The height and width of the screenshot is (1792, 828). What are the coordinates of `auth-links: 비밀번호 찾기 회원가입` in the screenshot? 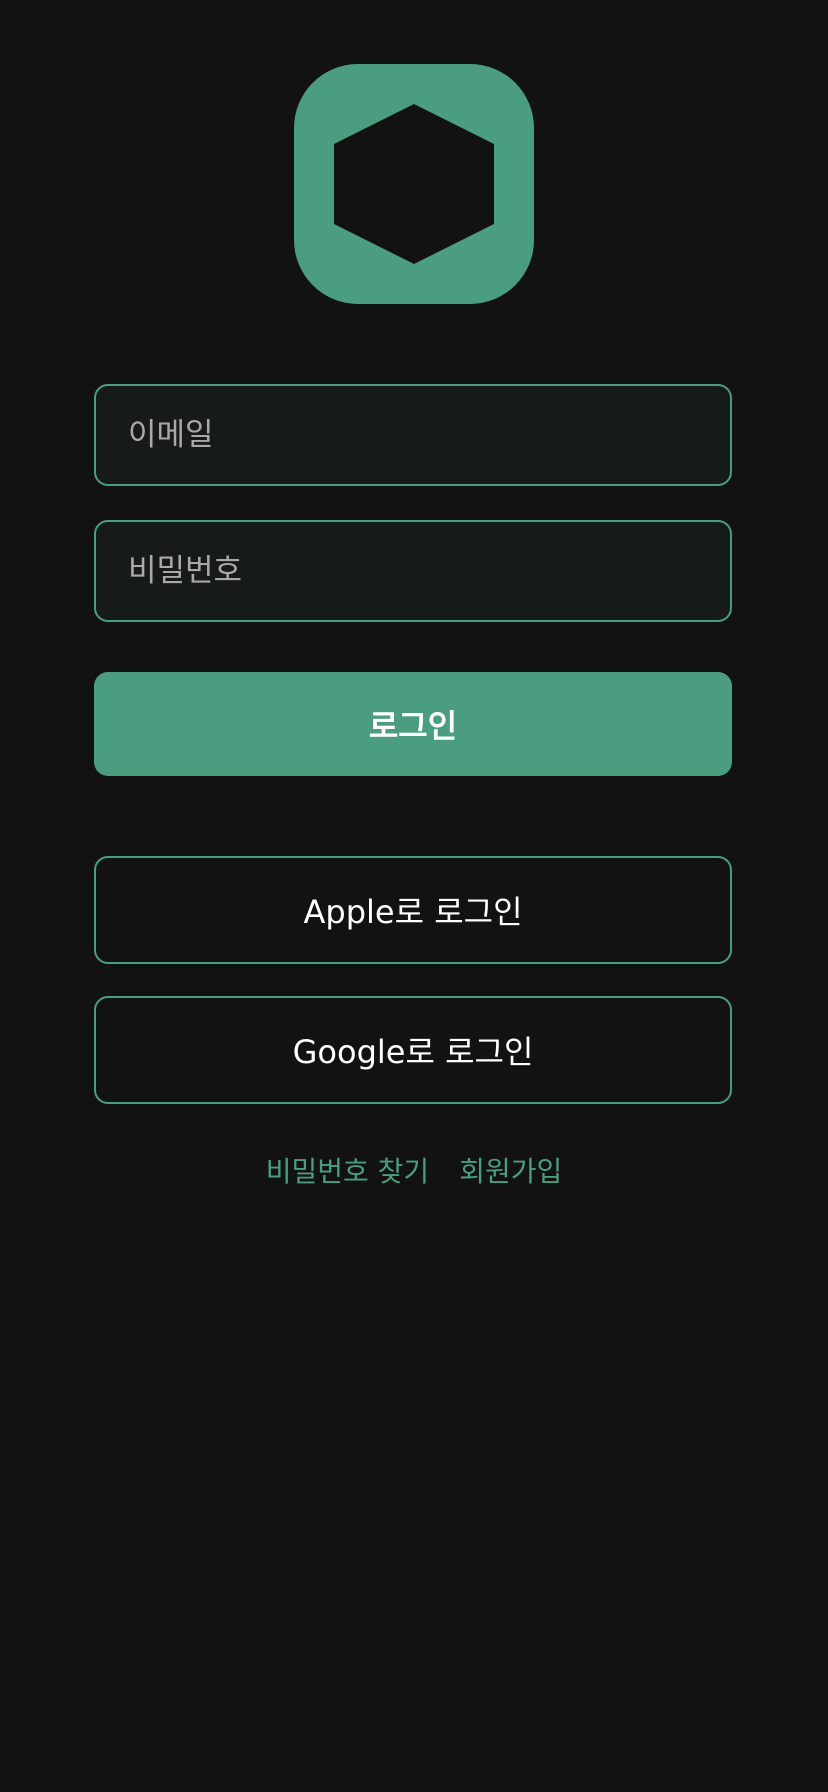 It's located at (414, 1170).